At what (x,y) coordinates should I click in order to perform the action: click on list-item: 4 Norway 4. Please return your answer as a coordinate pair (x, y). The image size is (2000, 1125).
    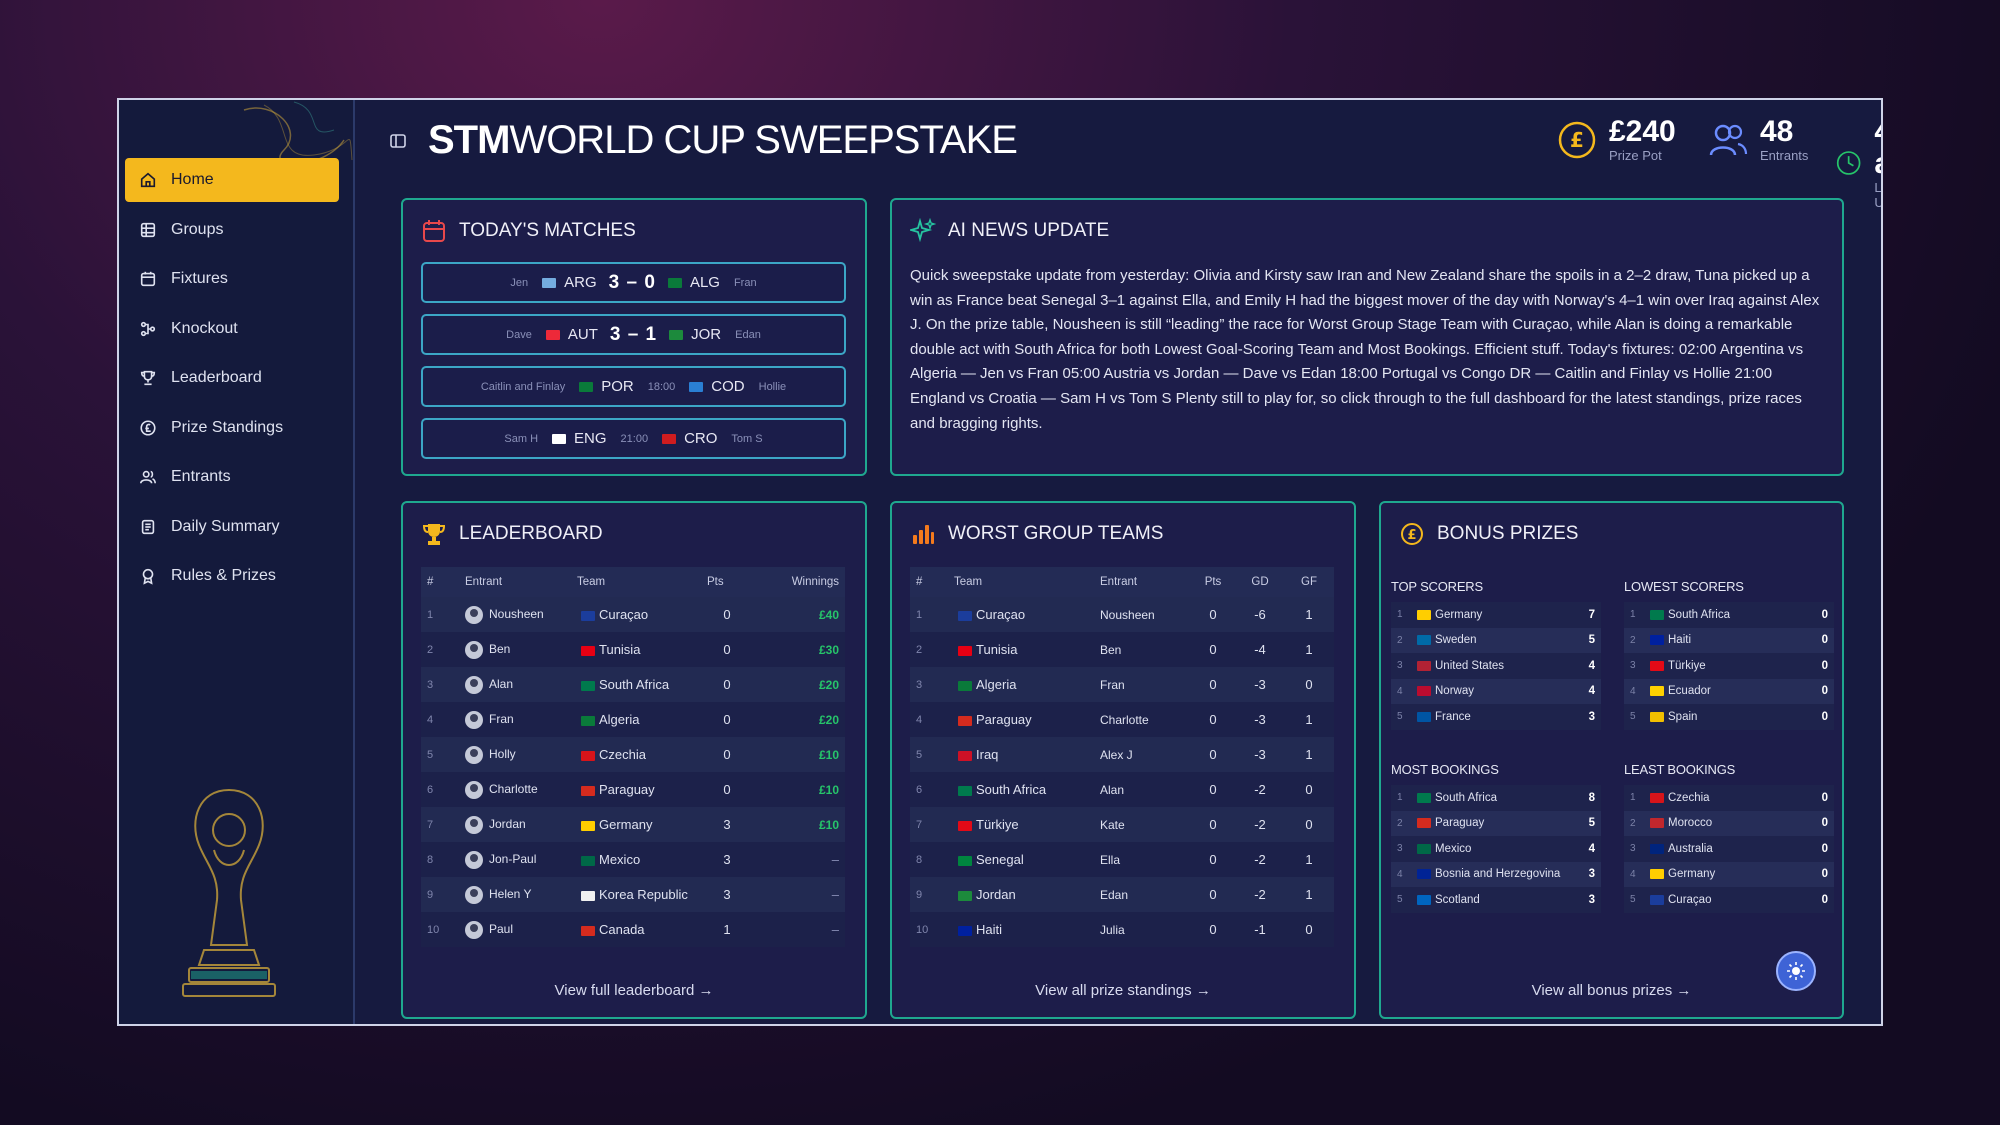
    Looking at the image, I should click on (1496, 691).